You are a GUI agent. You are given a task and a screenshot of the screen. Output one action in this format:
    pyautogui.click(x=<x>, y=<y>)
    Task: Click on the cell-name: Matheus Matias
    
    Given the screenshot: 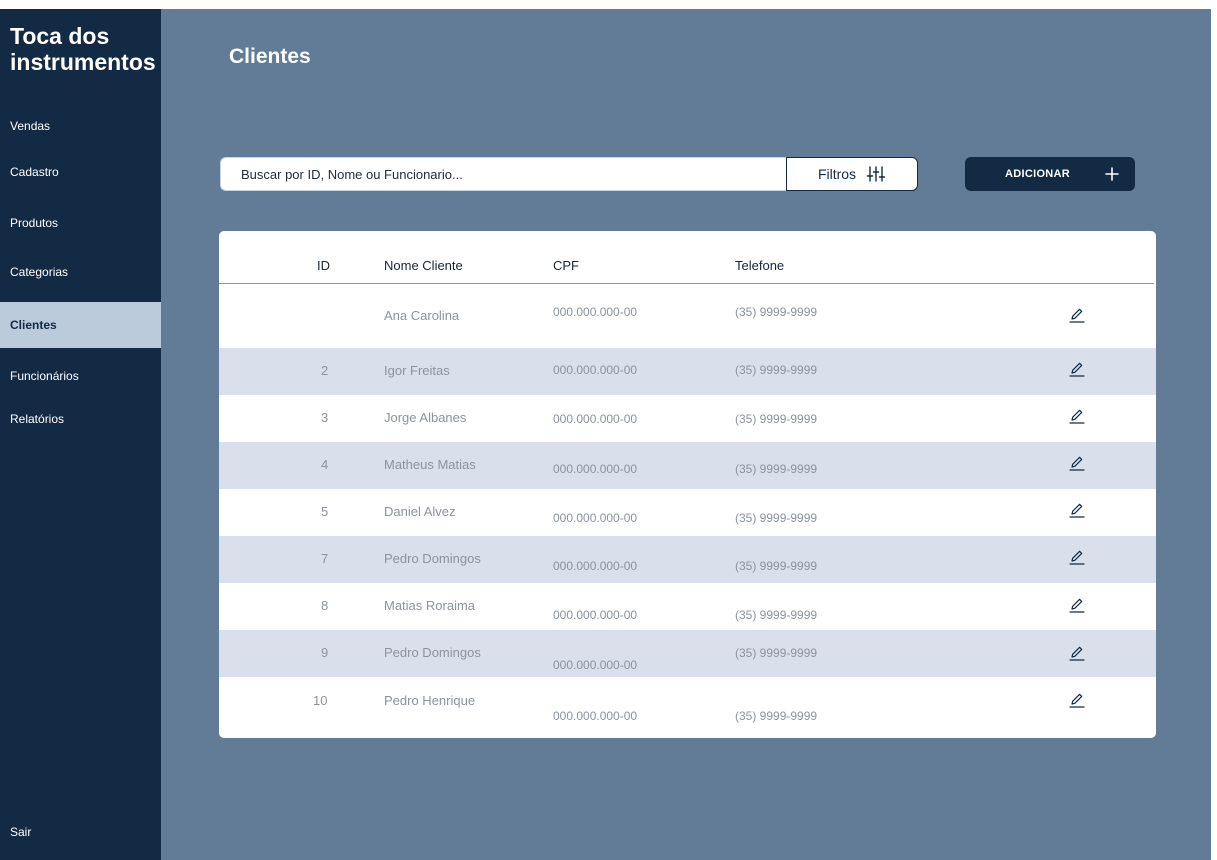 What is the action you would take?
    pyautogui.click(x=430, y=464)
    